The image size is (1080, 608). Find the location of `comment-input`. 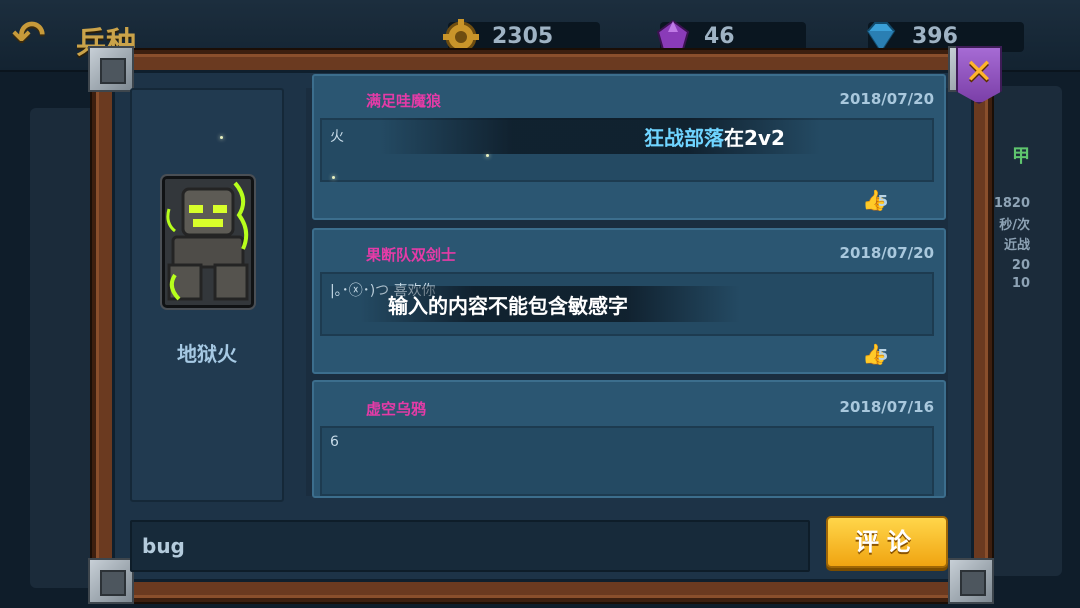

comment-input is located at coordinates (470, 546).